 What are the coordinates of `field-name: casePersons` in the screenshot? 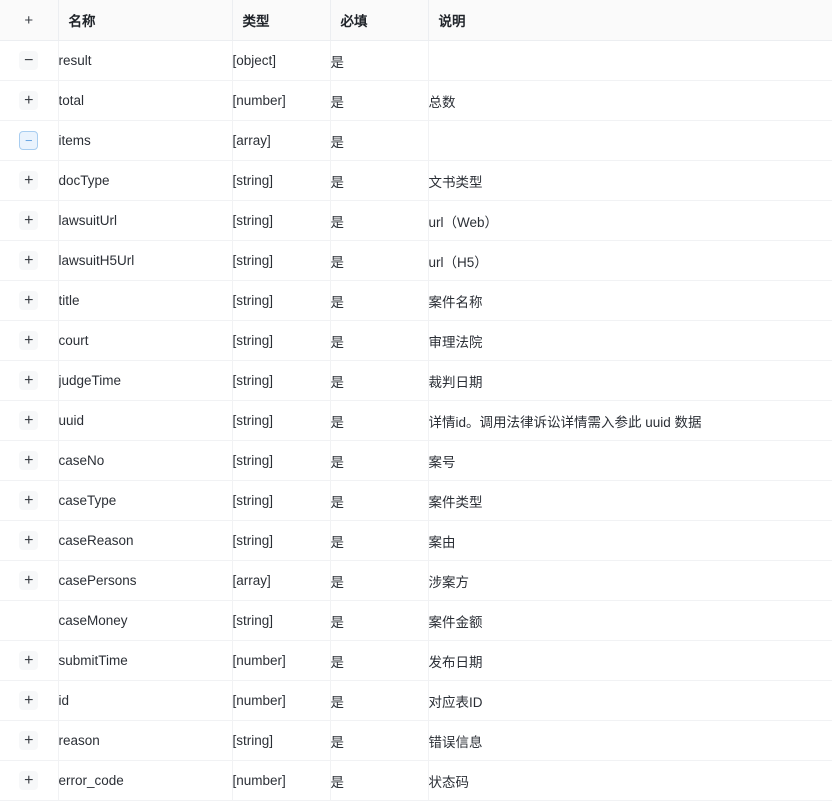 It's located at (145, 580).